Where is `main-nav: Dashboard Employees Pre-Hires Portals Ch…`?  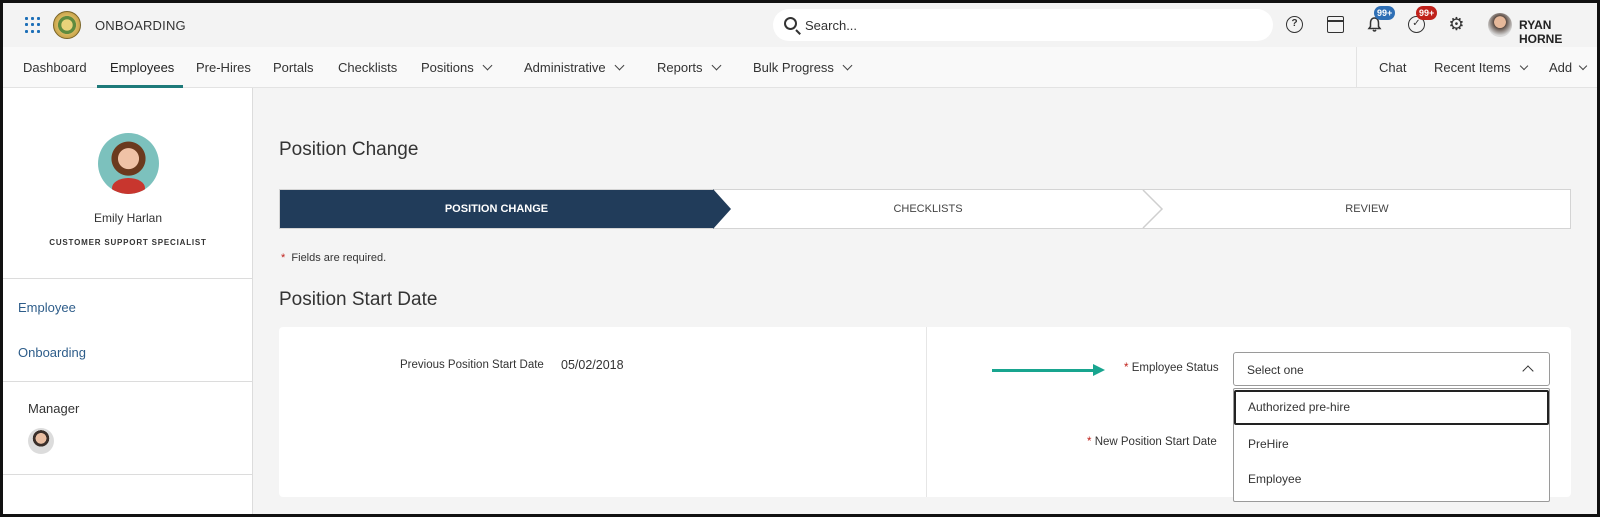 main-nav: Dashboard Employees Pre-Hires Portals Ch… is located at coordinates (800, 67).